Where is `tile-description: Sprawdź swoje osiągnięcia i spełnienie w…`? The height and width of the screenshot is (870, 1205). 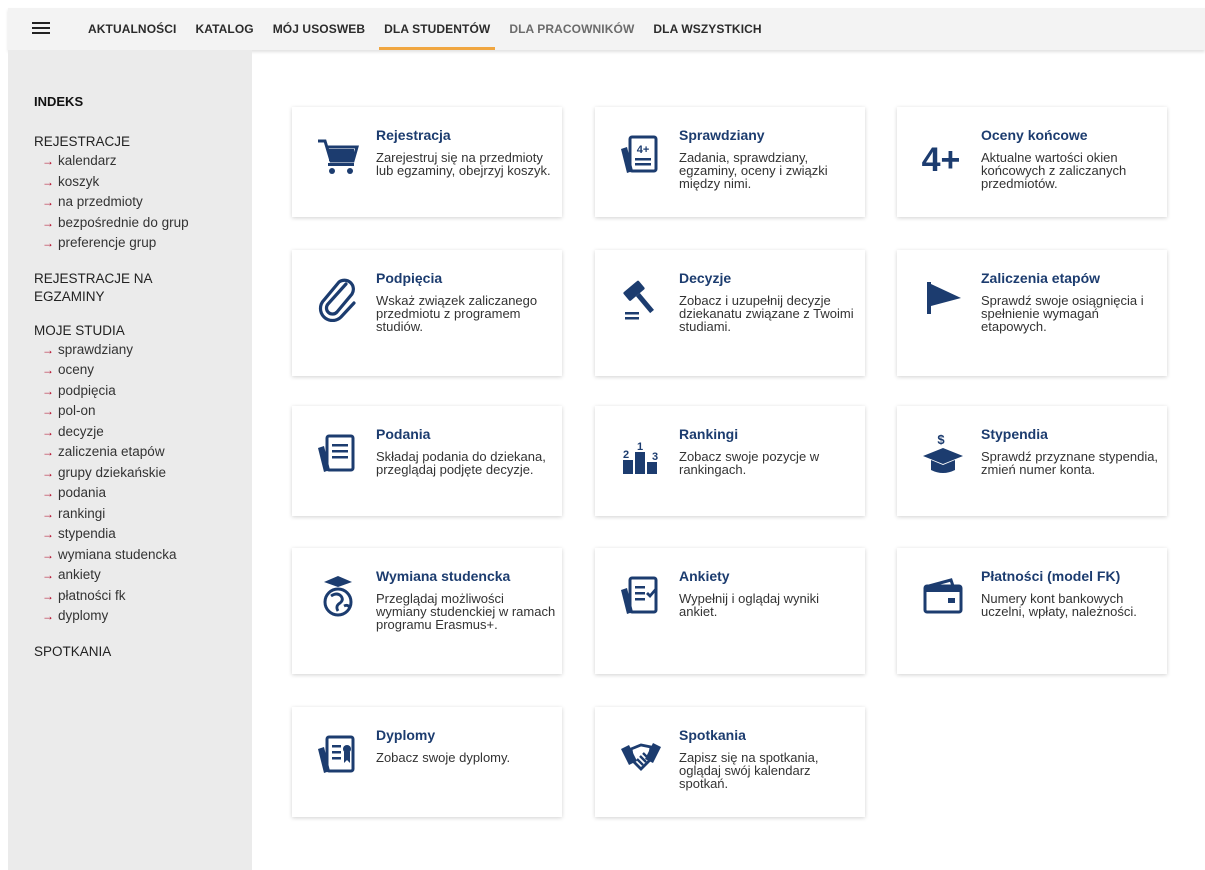
tile-description: Sprawdź swoje osiągnięcia i spełnienie w… is located at coordinates (1062, 313).